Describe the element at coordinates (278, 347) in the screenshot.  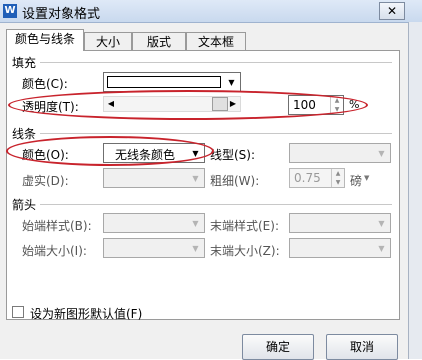
I see `ok-button: 确定` at that location.